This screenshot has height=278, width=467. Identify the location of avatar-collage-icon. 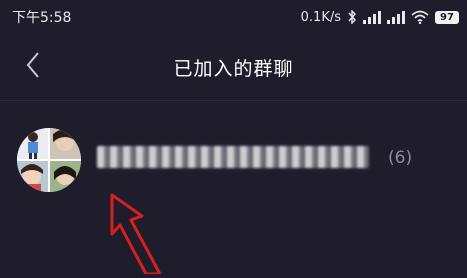
(49, 160).